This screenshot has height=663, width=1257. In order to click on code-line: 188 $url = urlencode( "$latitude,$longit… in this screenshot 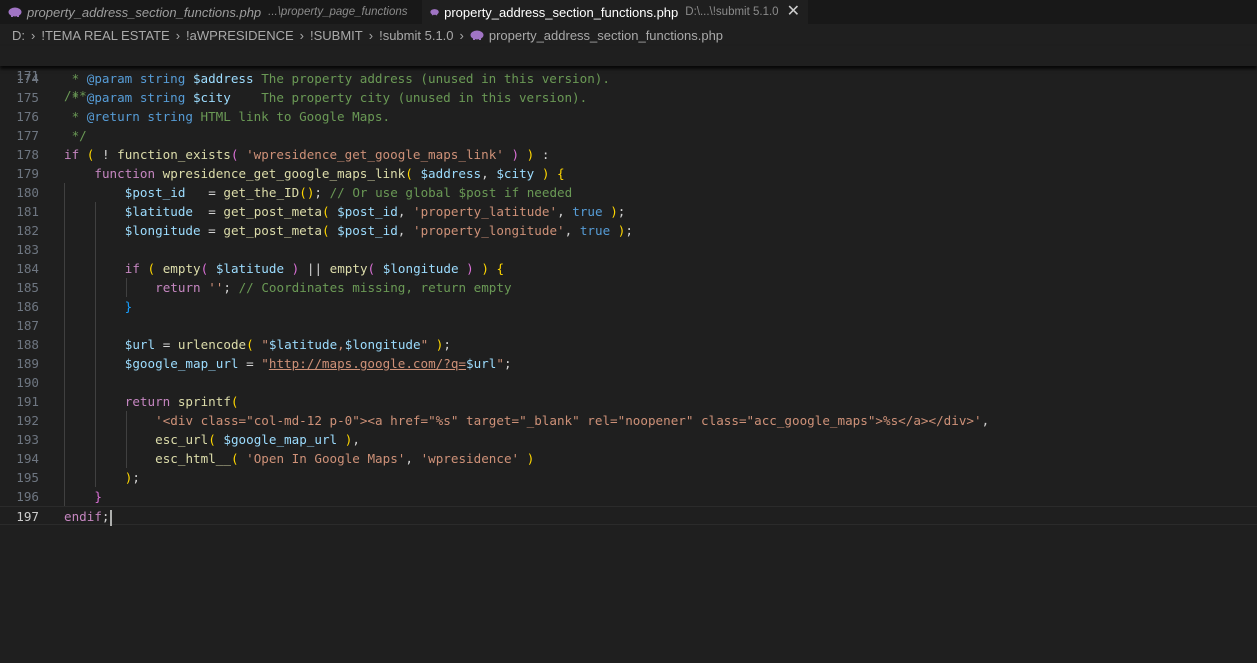, I will do `click(628, 344)`.